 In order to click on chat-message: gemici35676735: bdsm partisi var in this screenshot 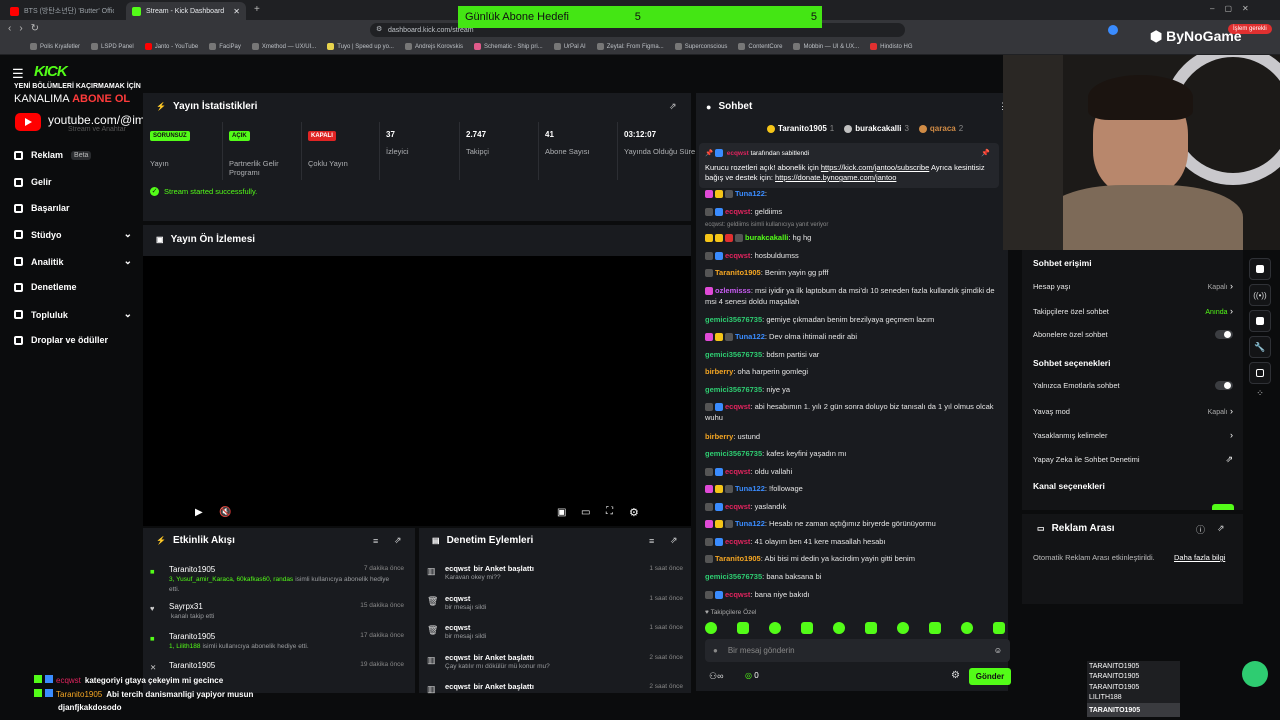, I will do `click(852, 354)`.